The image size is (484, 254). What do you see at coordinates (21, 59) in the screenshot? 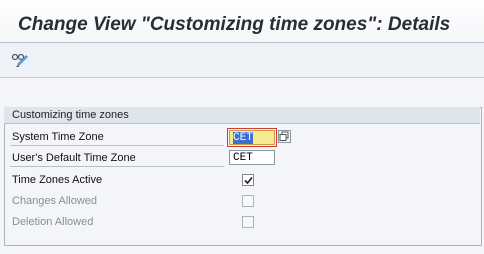
I see `display-change-icon` at bounding box center [21, 59].